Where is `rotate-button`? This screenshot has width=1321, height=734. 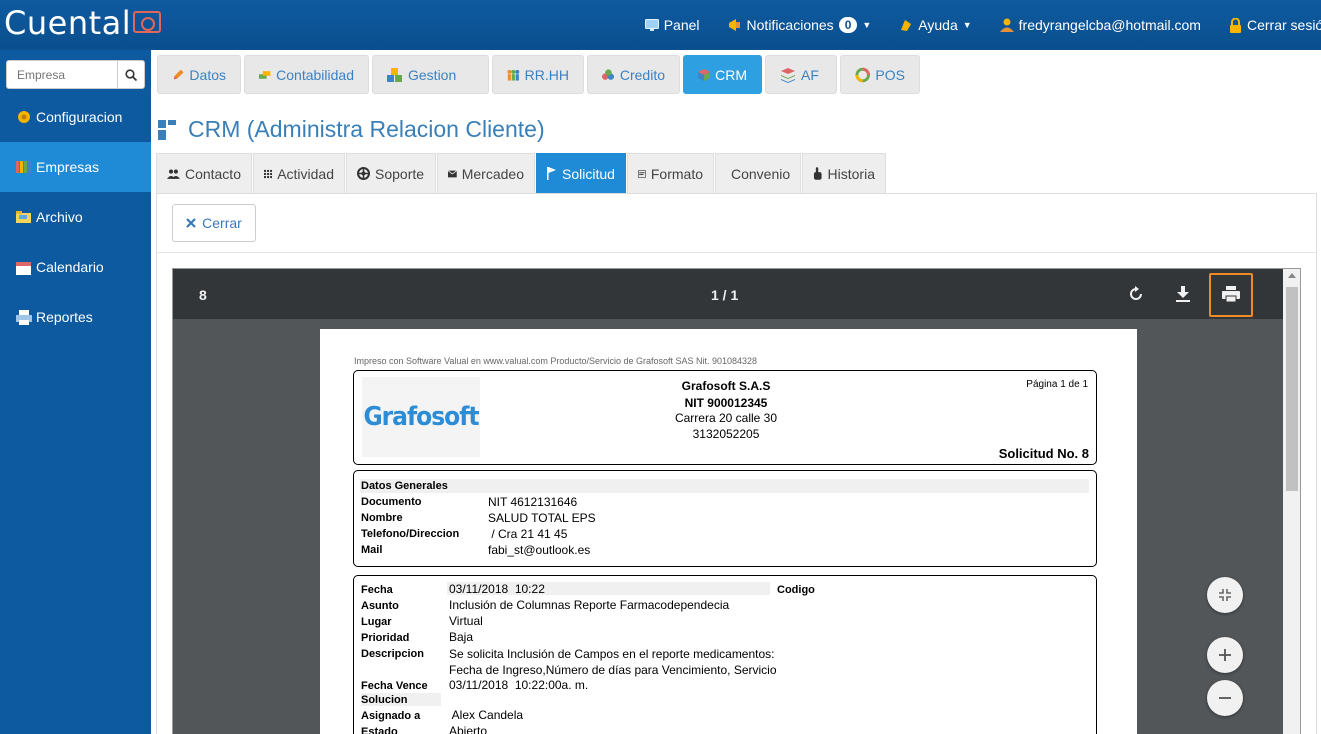
rotate-button is located at coordinates (1136, 294).